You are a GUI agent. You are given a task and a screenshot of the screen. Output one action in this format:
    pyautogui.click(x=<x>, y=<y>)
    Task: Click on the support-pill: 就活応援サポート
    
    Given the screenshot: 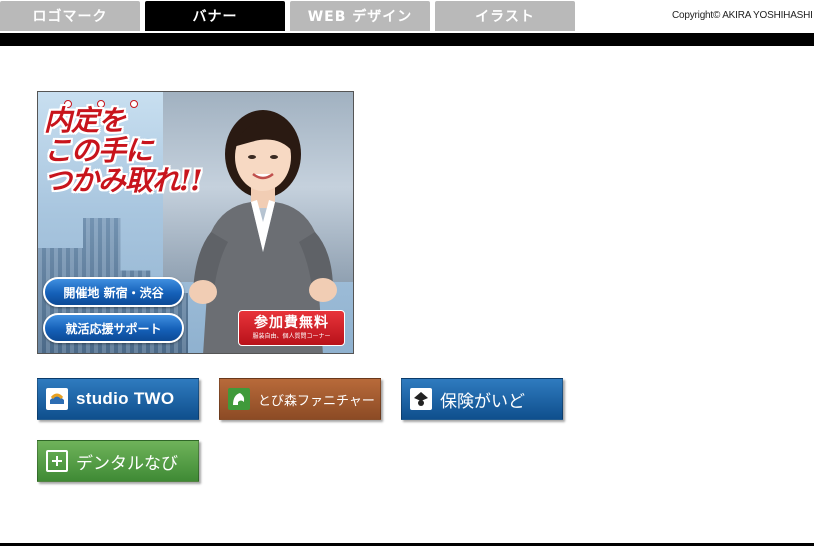 What is the action you would take?
    pyautogui.click(x=113, y=328)
    